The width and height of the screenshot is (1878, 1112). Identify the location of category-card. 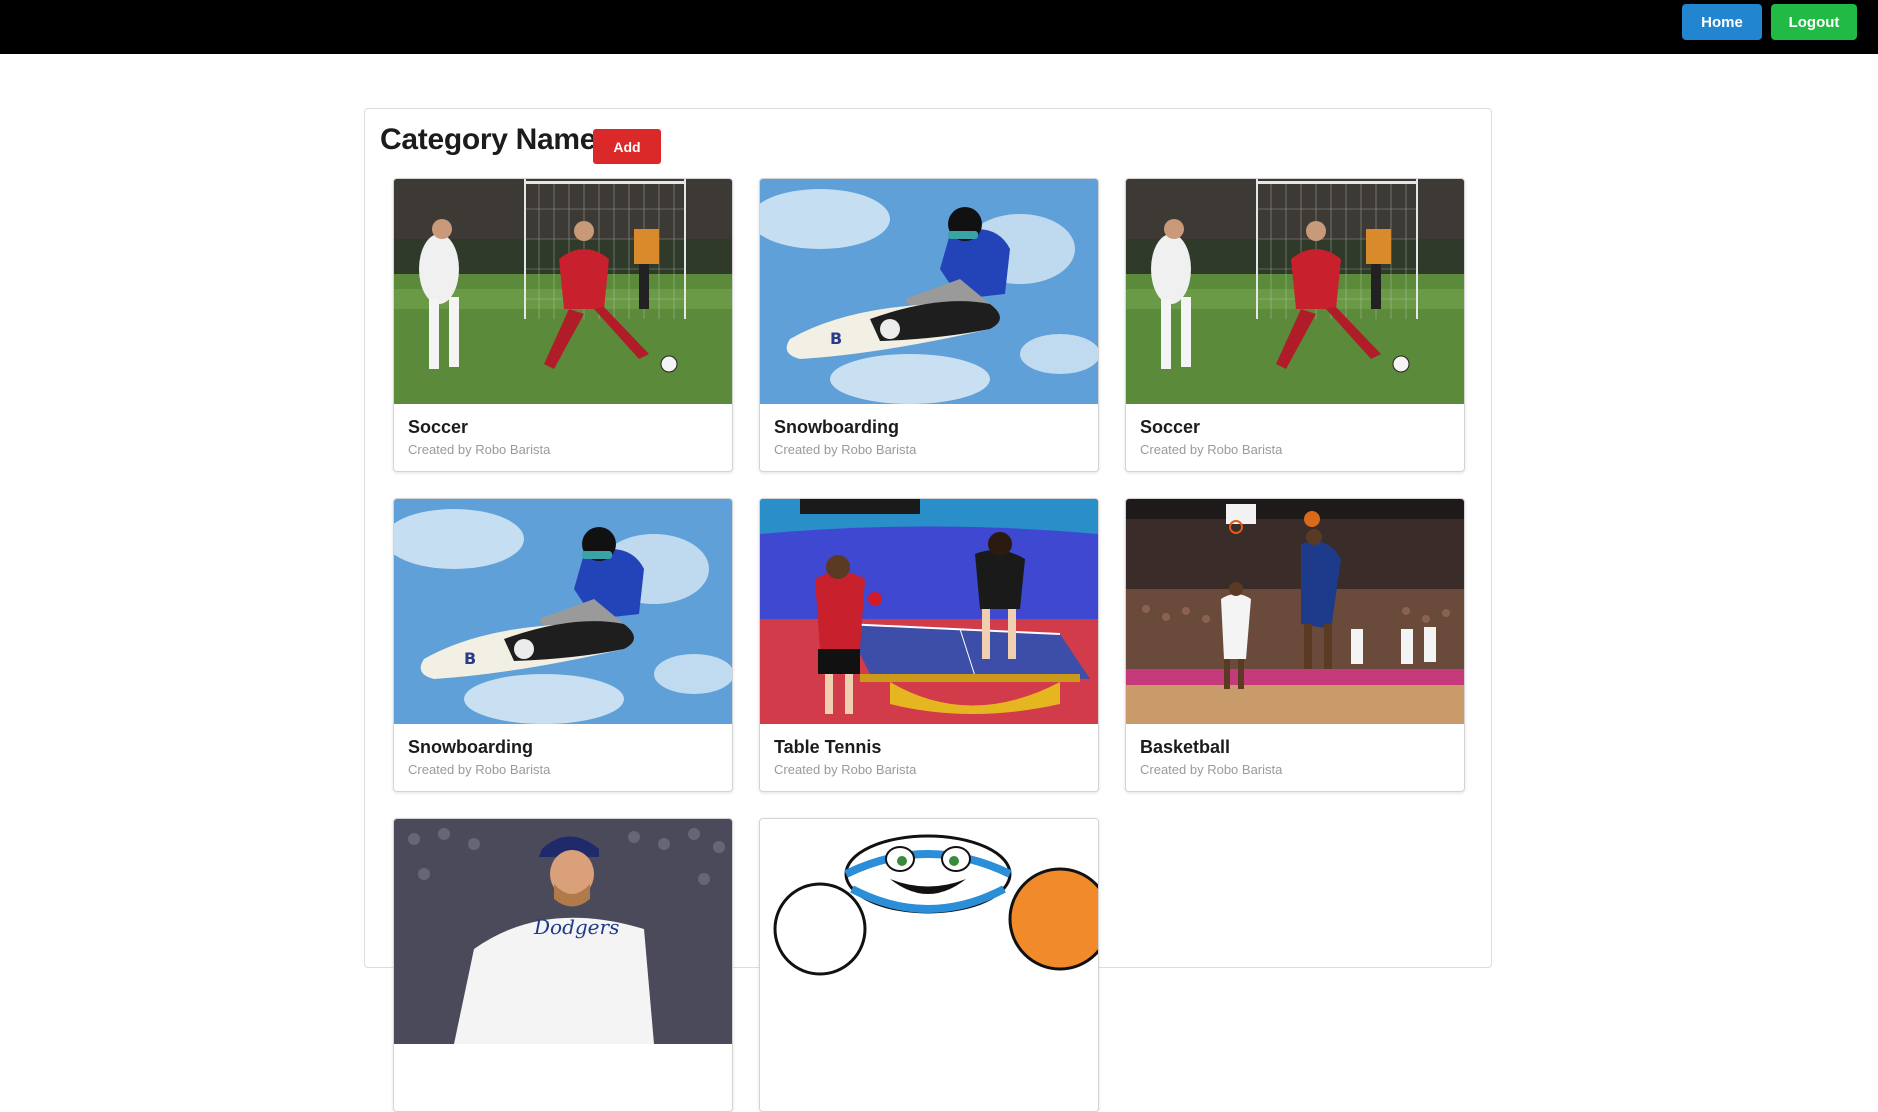
(929, 965).